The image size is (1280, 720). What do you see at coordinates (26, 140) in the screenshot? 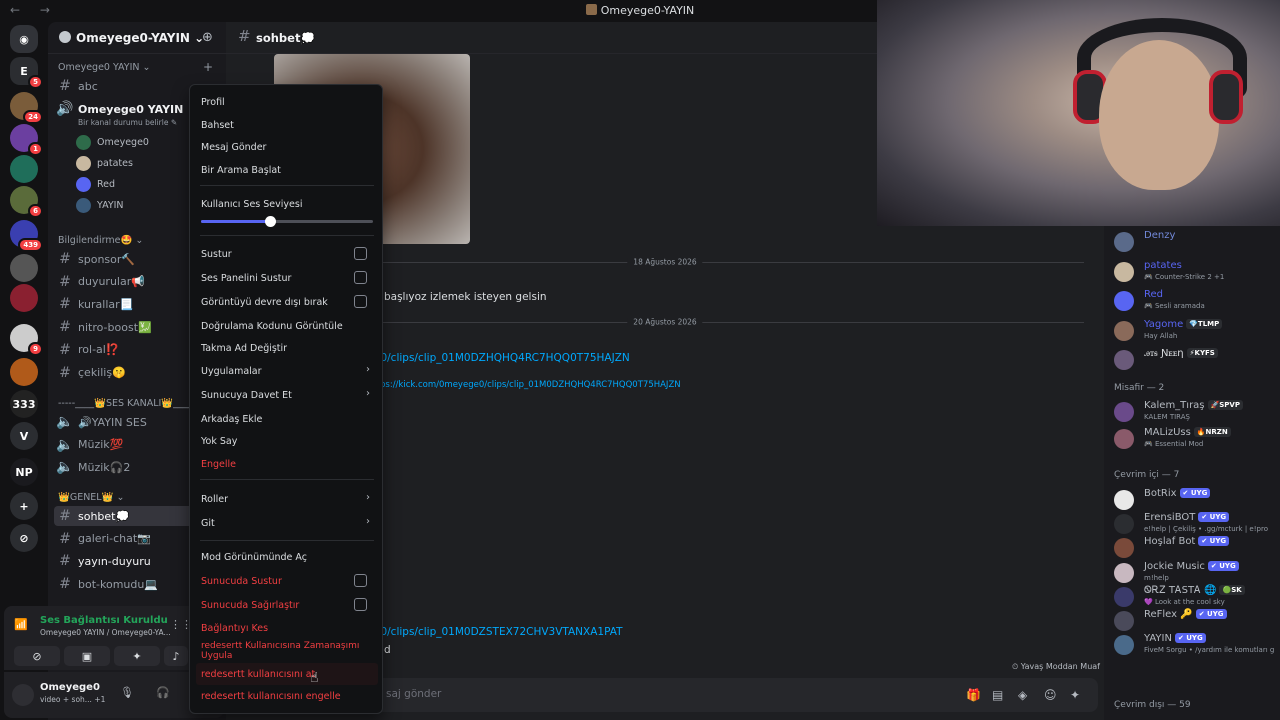
I see `server-purple-icon: 1` at bounding box center [26, 140].